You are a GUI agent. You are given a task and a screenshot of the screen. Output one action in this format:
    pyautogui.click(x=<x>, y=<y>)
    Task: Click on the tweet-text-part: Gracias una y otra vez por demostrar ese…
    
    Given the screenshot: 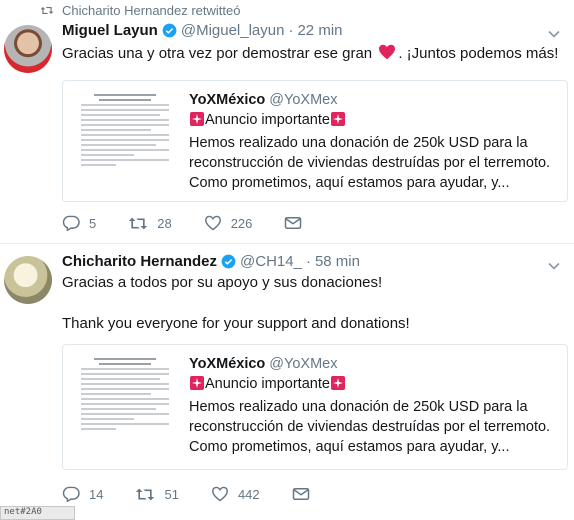 What is the action you would take?
    pyautogui.click(x=217, y=53)
    